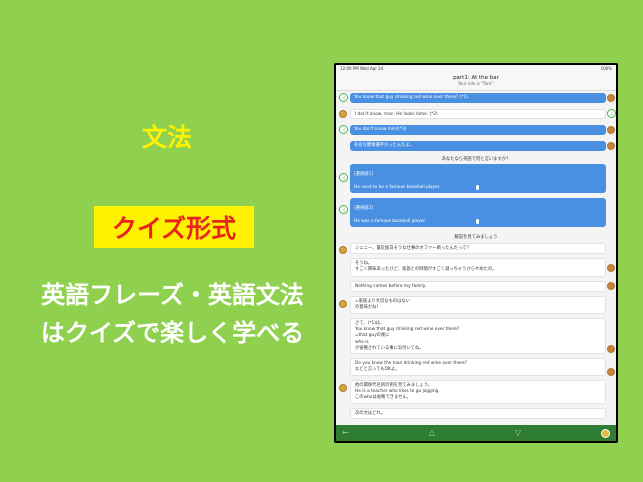 The height and width of the screenshot is (482, 643). I want to click on option-1-tag: [選択肢1], so click(363, 175).